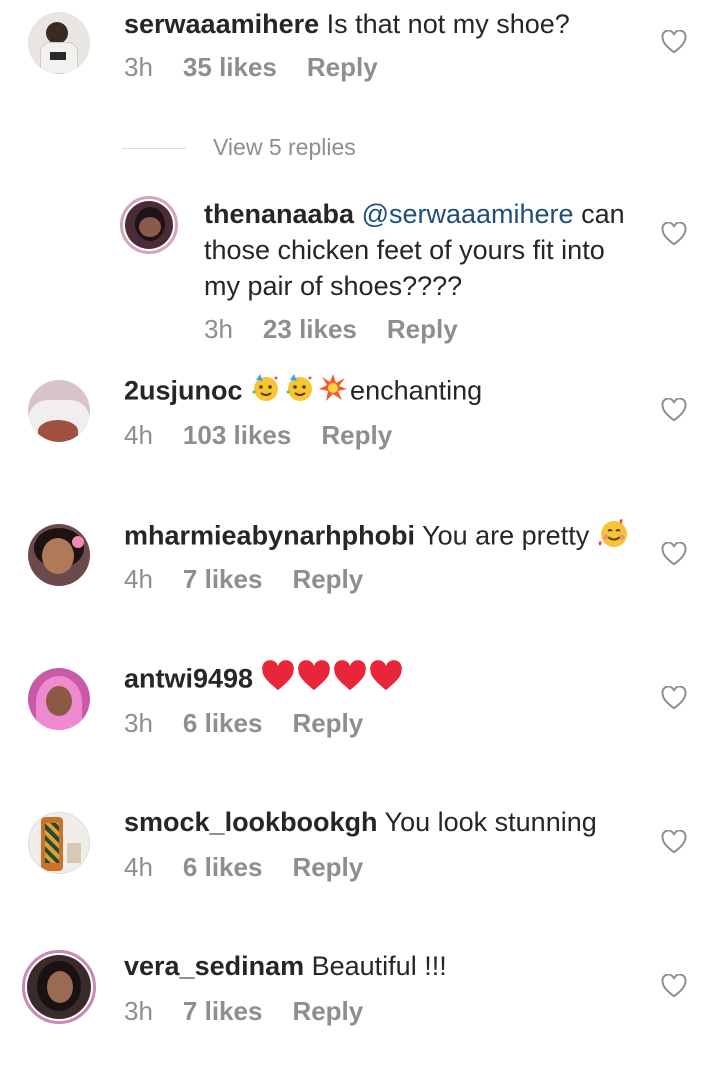 The image size is (717, 1074). I want to click on comment-text: mharmieabynarhphobi You are pretty, so click(378, 537).